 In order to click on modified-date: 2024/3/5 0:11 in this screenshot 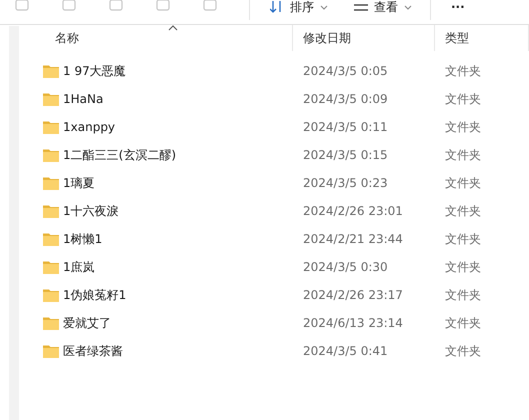, I will do `click(345, 127)`.